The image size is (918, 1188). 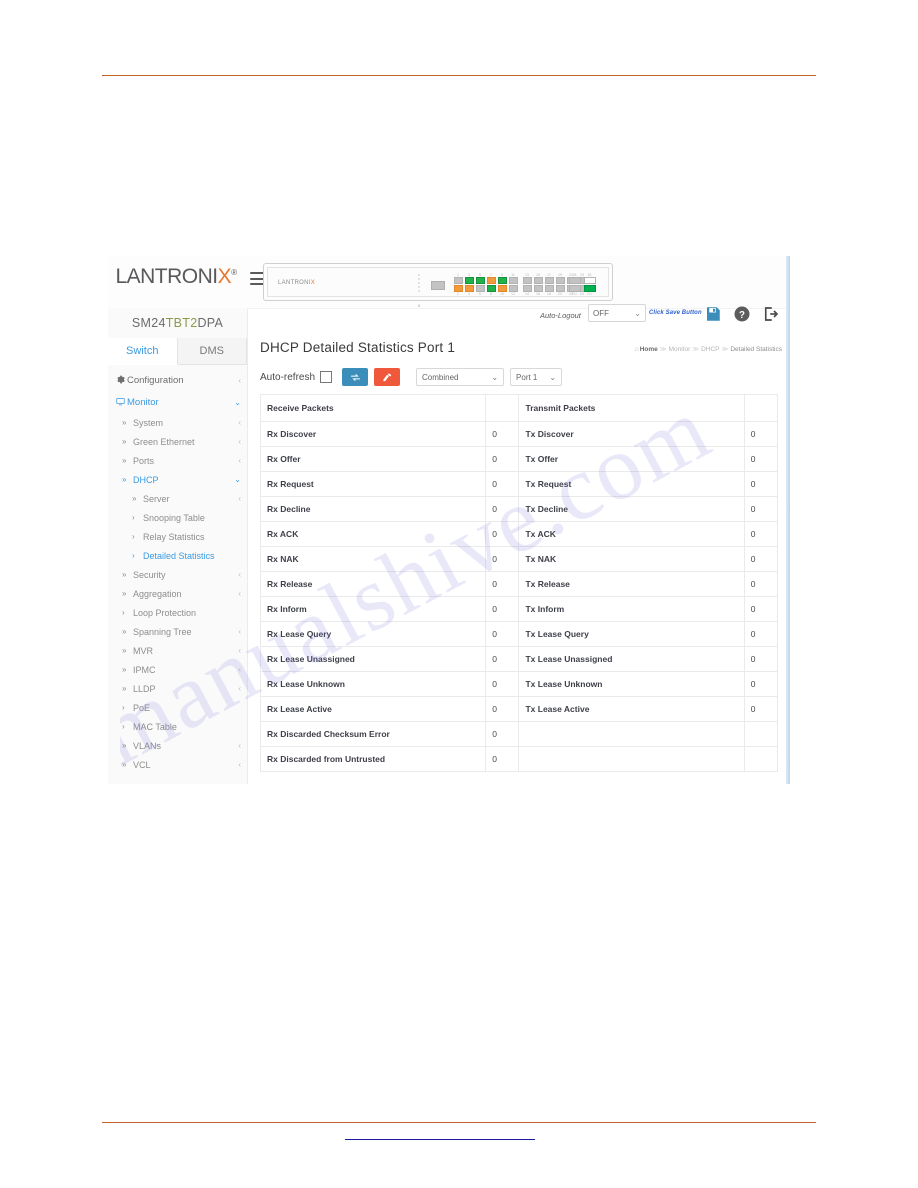 I want to click on sidebar-item-green-ethernet: » Green Ethernet ‹, so click(x=177, y=441).